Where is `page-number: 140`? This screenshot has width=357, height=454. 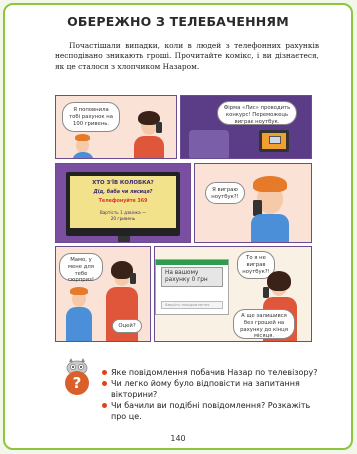 page-number: 140 is located at coordinates (178, 438).